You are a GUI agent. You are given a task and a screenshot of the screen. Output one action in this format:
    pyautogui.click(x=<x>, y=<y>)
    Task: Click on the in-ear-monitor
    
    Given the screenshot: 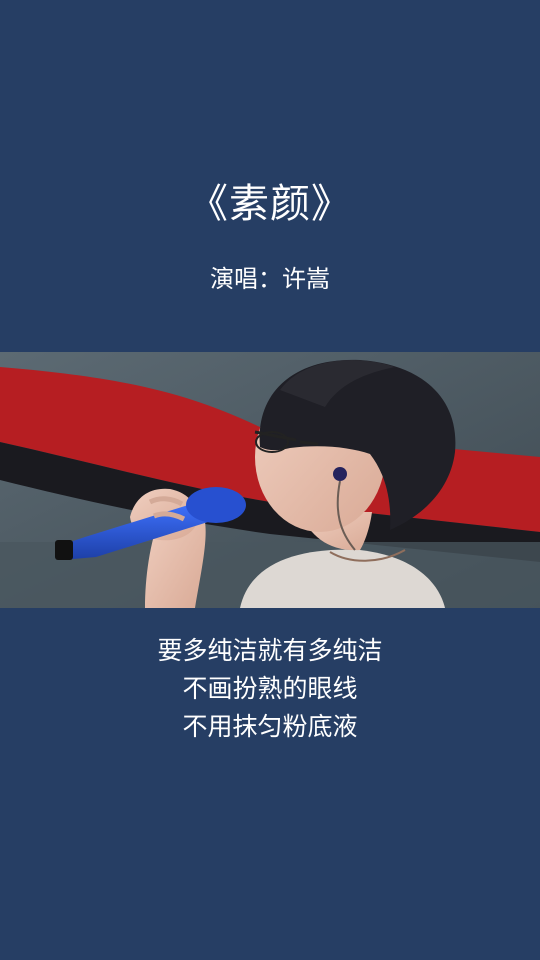 What is the action you would take?
    pyautogui.click(x=340, y=474)
    